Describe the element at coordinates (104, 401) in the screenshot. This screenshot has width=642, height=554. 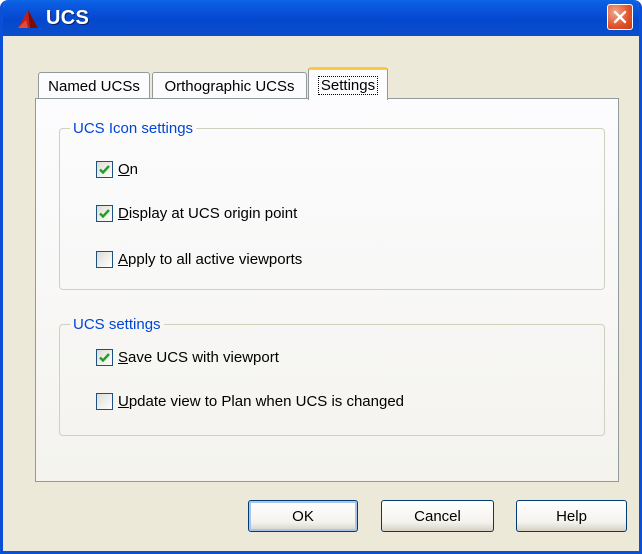
I see `update-view-to-plan-checkbox` at that location.